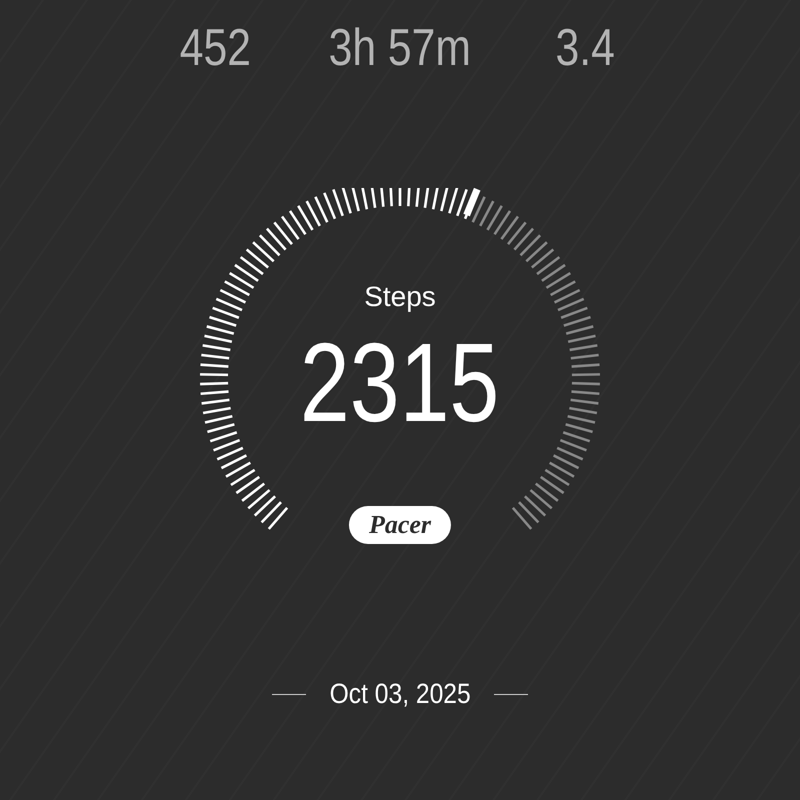  I want to click on stat-value: 3.4, so click(585, 48).